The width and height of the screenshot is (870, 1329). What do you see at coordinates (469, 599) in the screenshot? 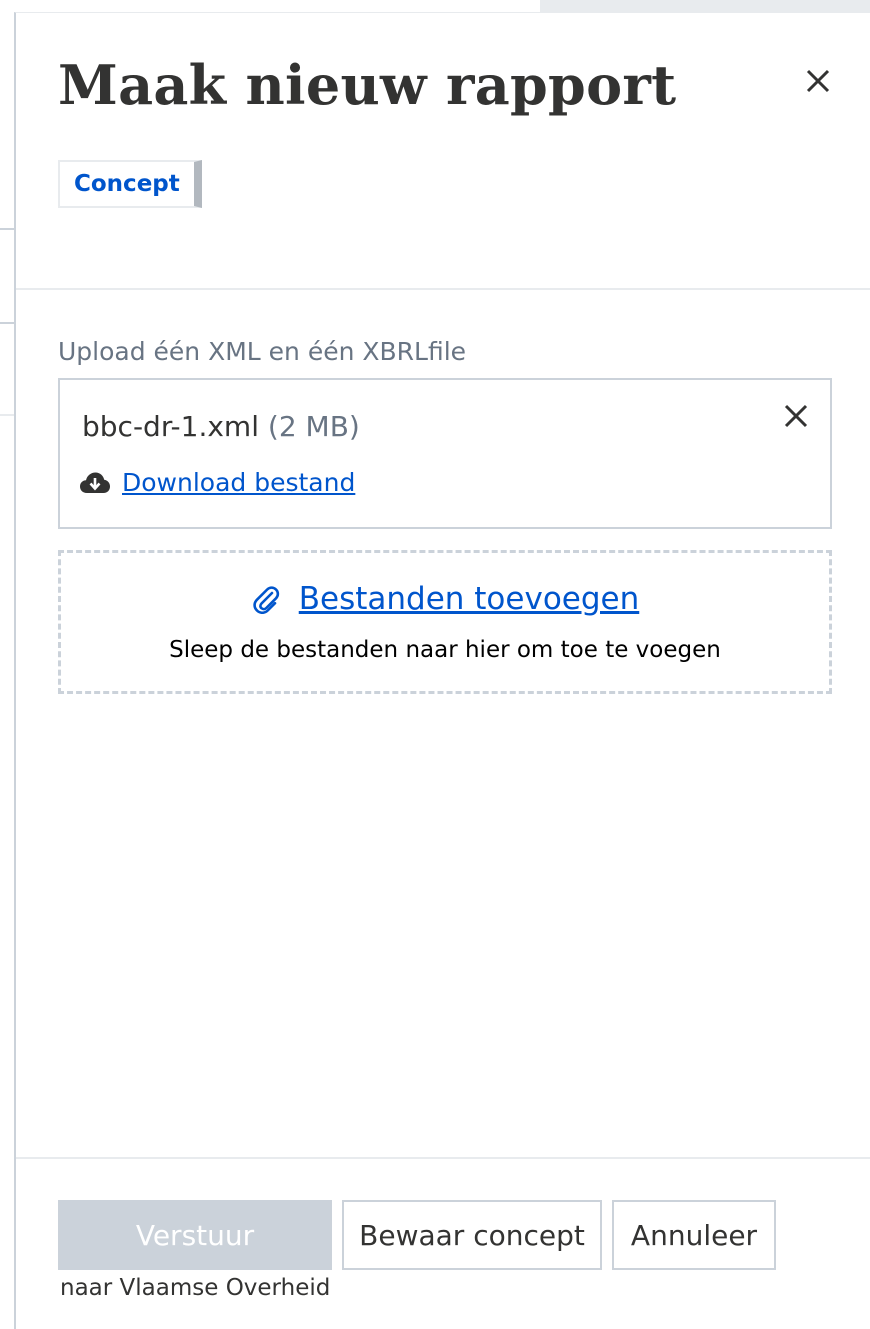
I see `add-files-link: Bestanden toevoegen` at bounding box center [469, 599].